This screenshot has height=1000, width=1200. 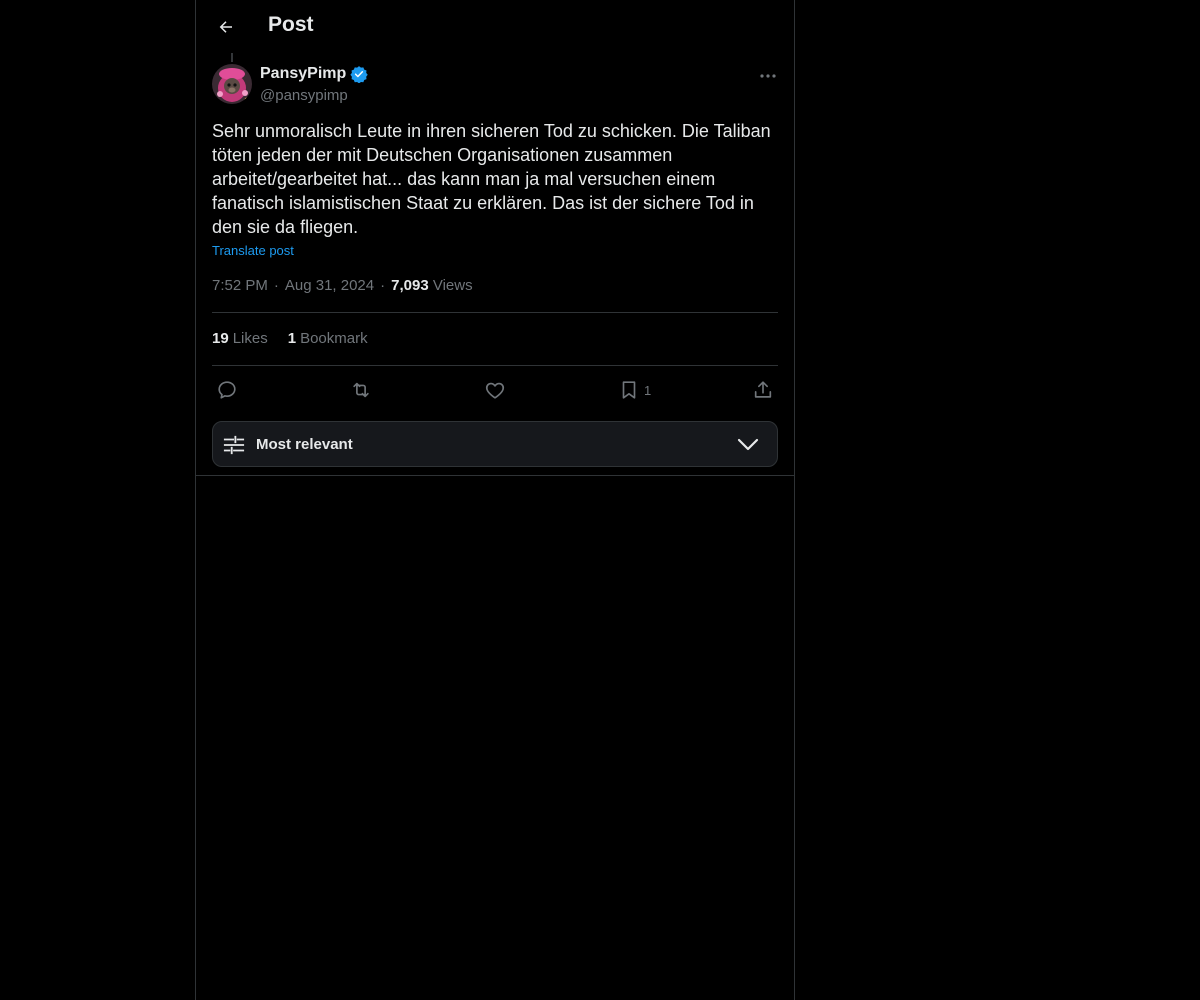 I want to click on post-time: 7:52 PM, so click(x=240, y=285).